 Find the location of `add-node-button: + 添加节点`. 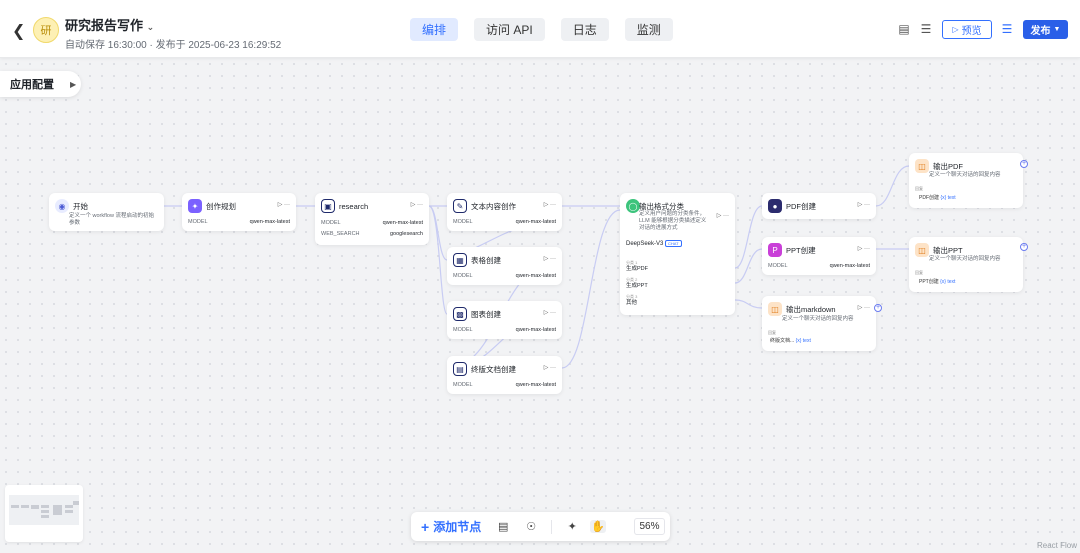

add-node-button: + 添加节点 is located at coordinates (451, 526).